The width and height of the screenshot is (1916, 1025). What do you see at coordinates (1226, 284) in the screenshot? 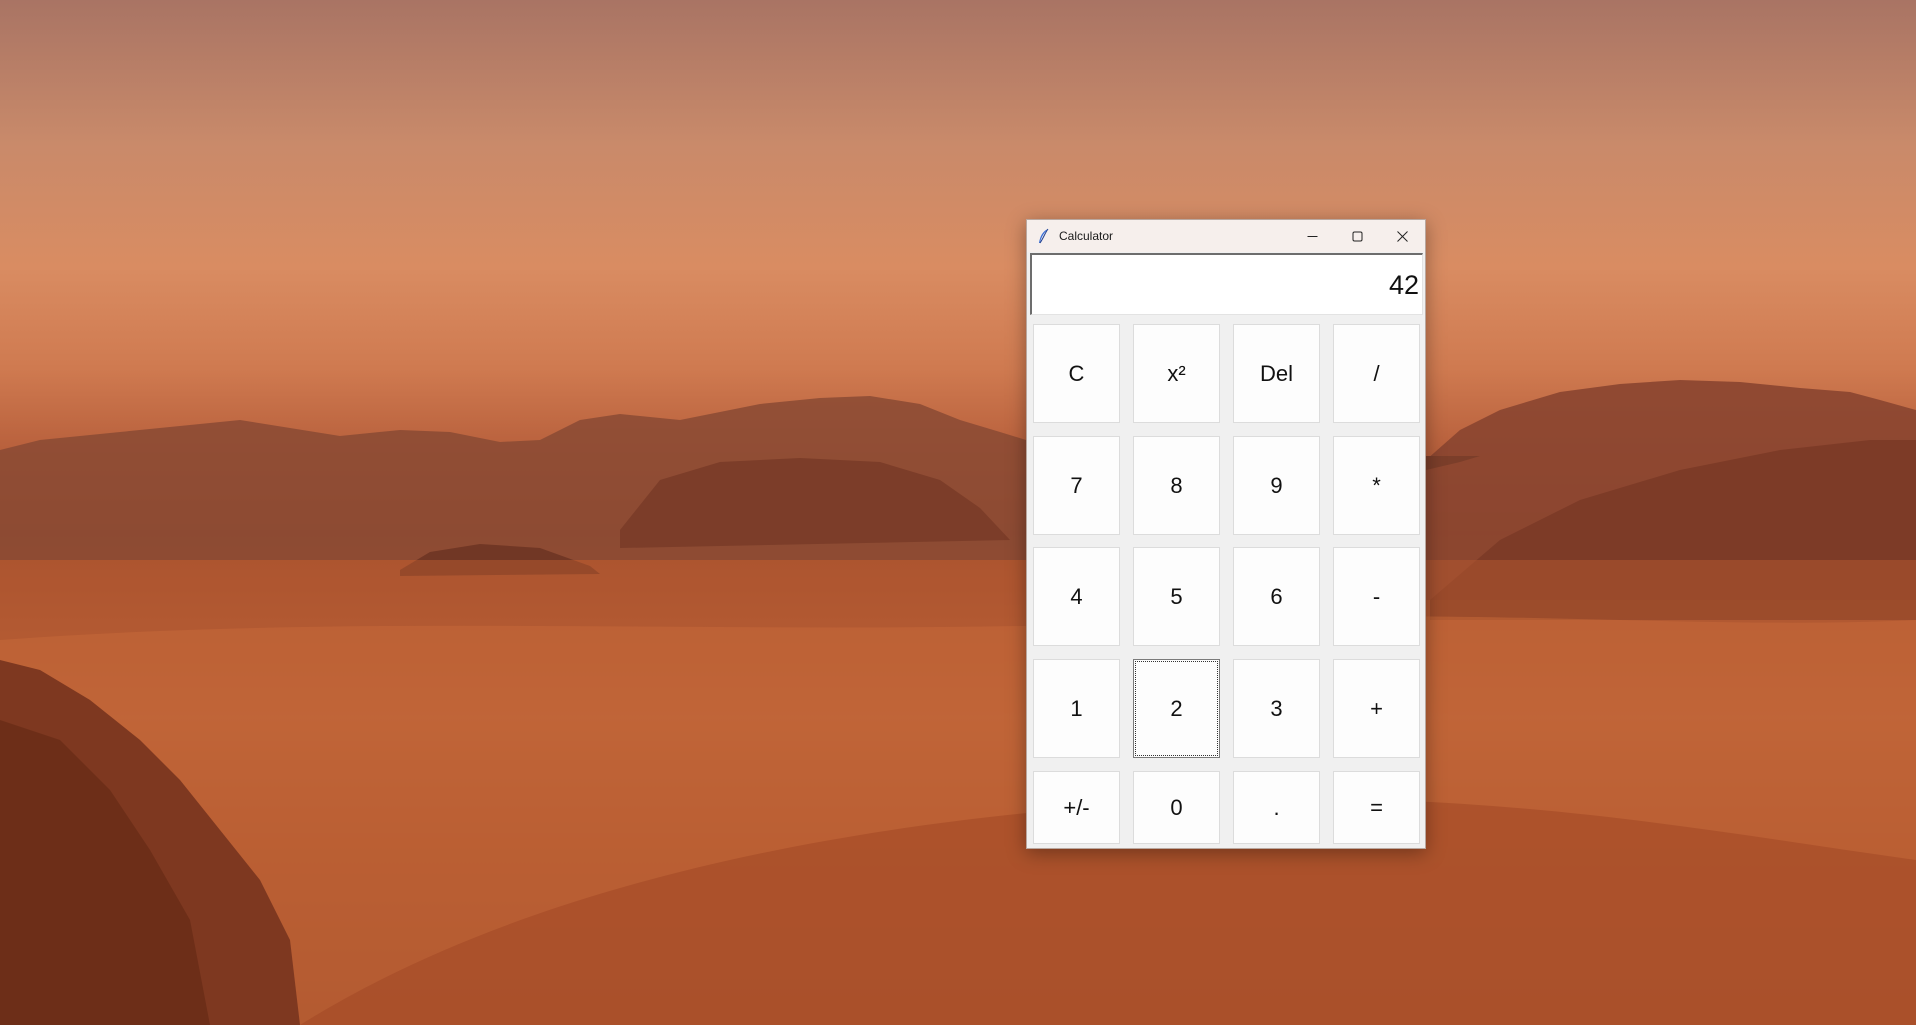
I see `result-display: 42` at bounding box center [1226, 284].